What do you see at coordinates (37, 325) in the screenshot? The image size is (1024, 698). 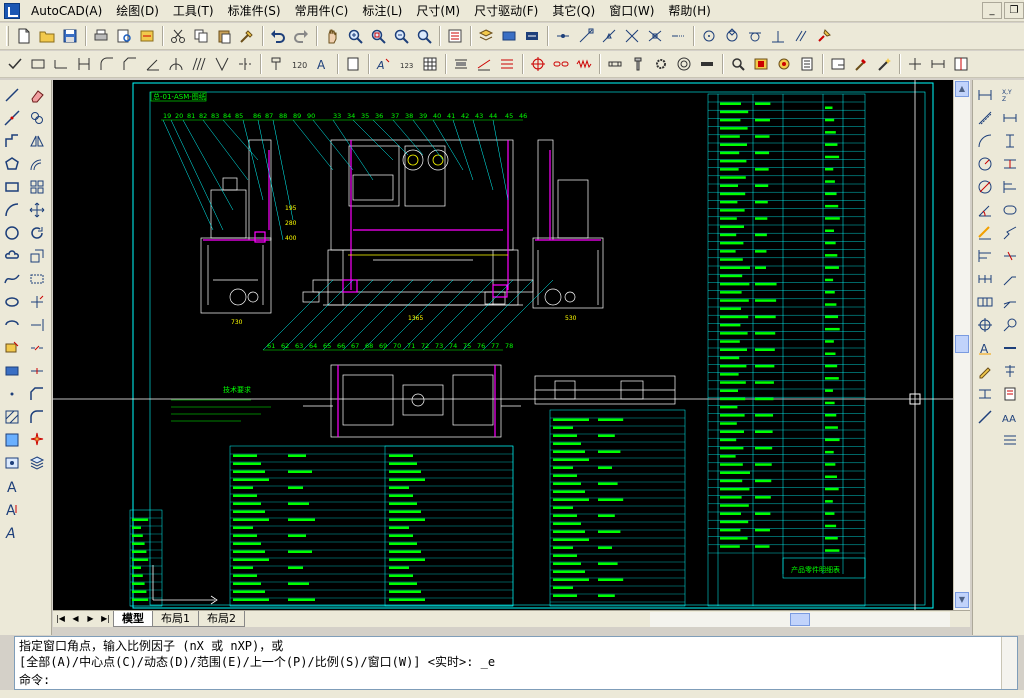 I see `extend-icon` at bounding box center [37, 325].